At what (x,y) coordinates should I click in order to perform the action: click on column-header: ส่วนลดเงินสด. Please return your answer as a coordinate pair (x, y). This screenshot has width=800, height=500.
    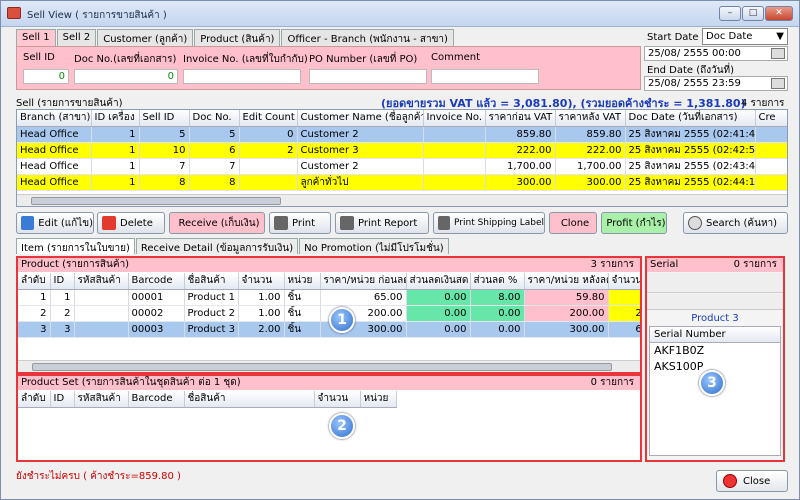
    Looking at the image, I should click on (438, 281).